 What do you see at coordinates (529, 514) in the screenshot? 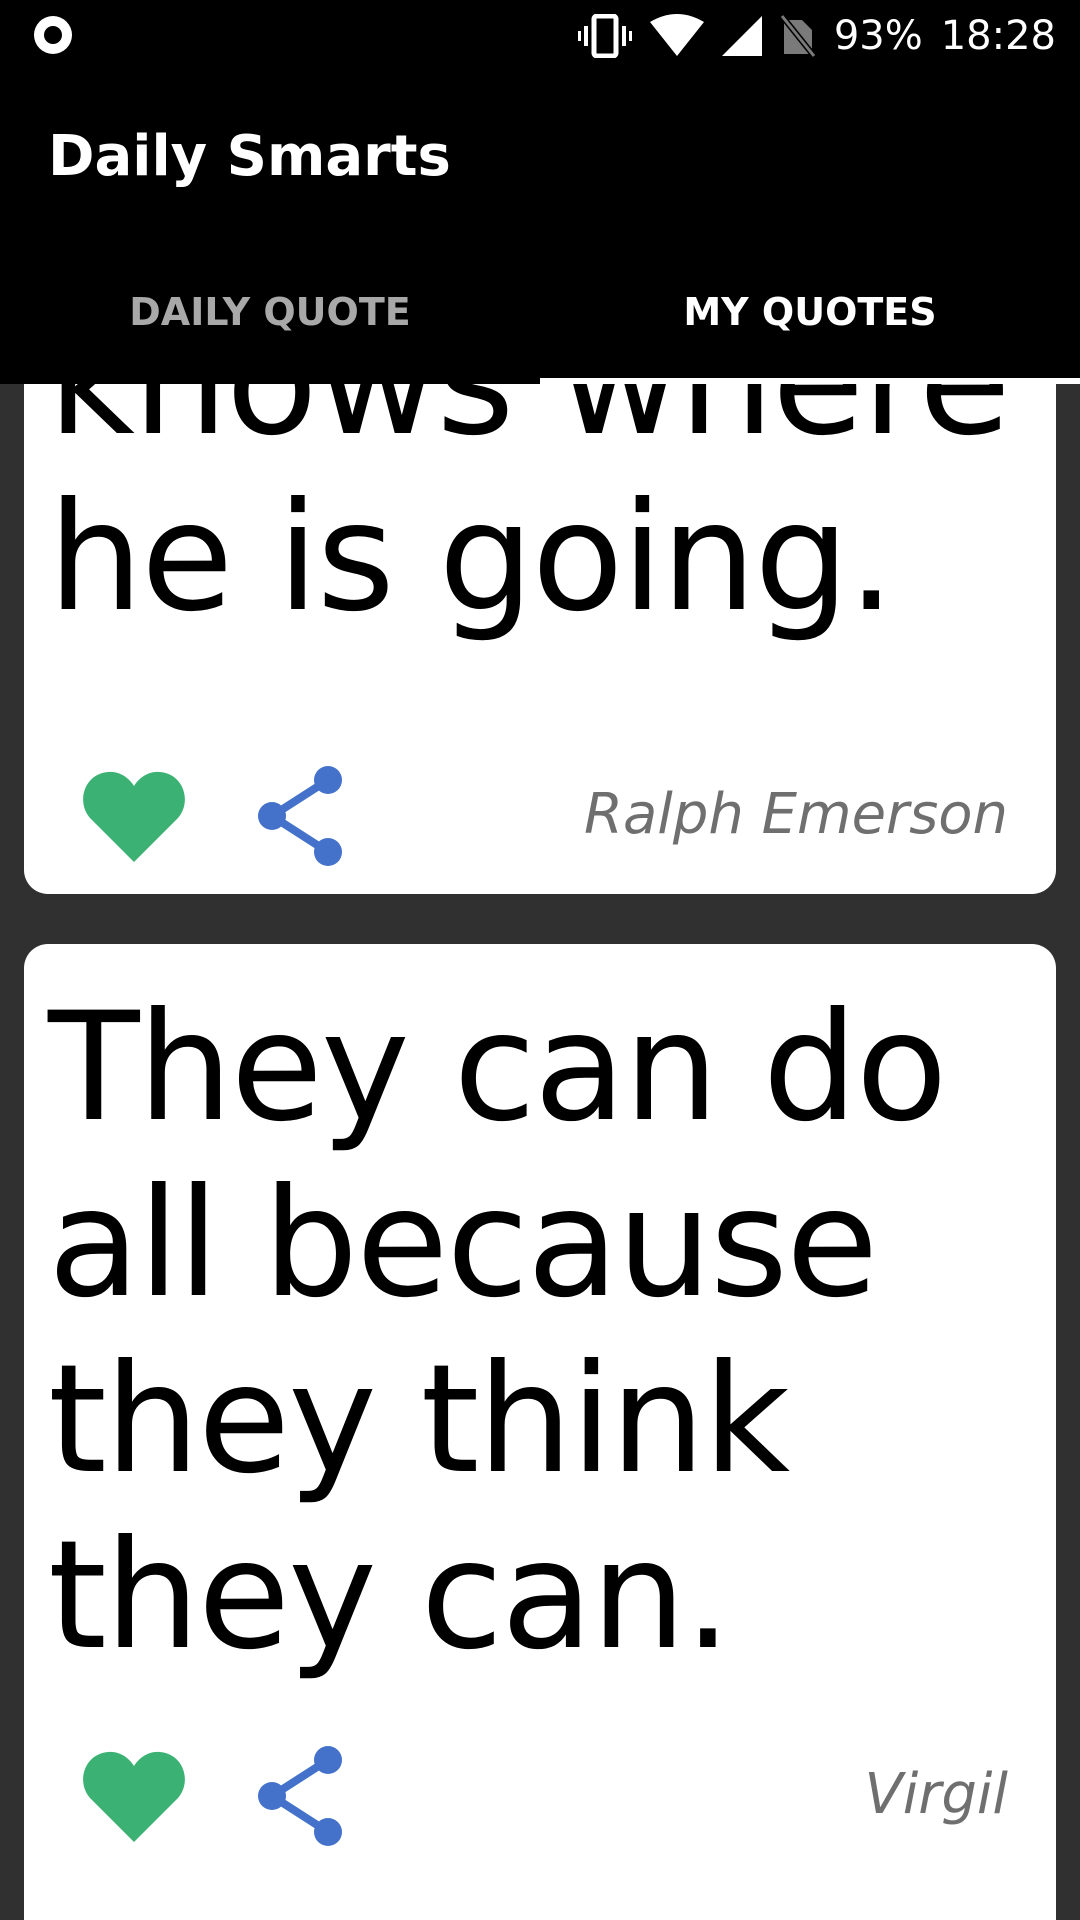
I see `quote-text: knows where he is going.` at bounding box center [529, 514].